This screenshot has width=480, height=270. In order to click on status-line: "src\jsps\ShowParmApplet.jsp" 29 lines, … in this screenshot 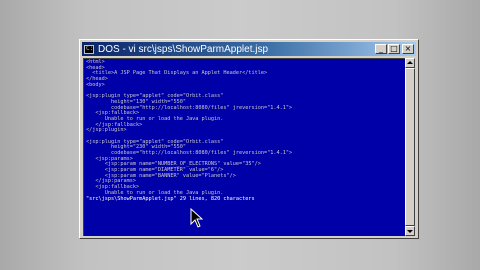, I will do `click(170, 198)`.